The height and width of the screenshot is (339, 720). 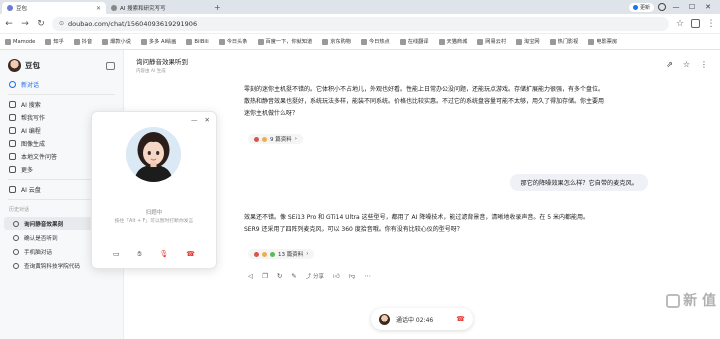 I want to click on history-item-label: 查询黄钩科技学院代码, so click(x=52, y=266).